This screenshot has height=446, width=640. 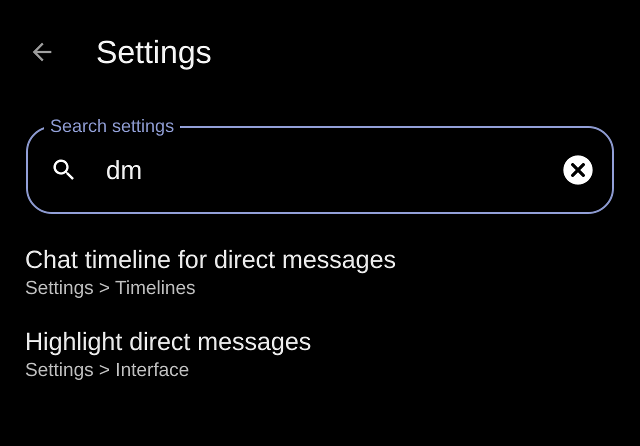 What do you see at coordinates (578, 170) in the screenshot?
I see `clear-icon` at bounding box center [578, 170].